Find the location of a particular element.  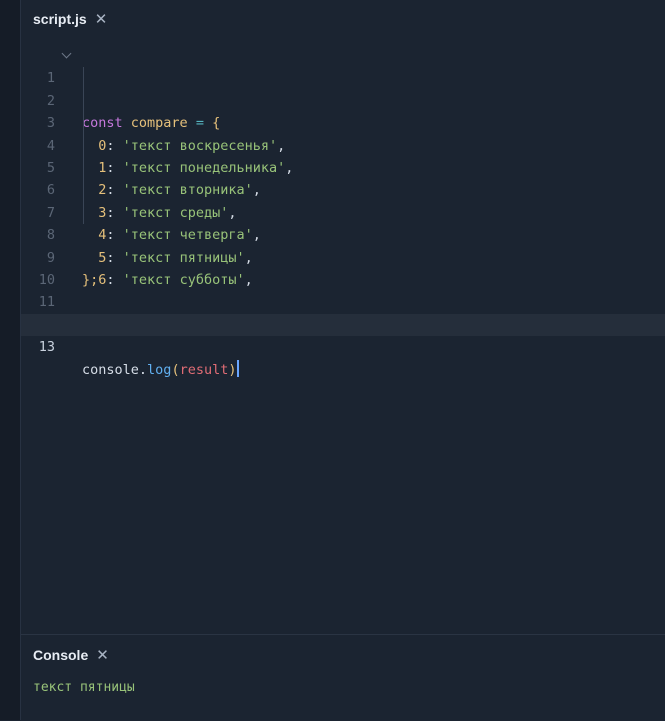

code-line: 3 1: 'текст понедельника', is located at coordinates (343, 132).